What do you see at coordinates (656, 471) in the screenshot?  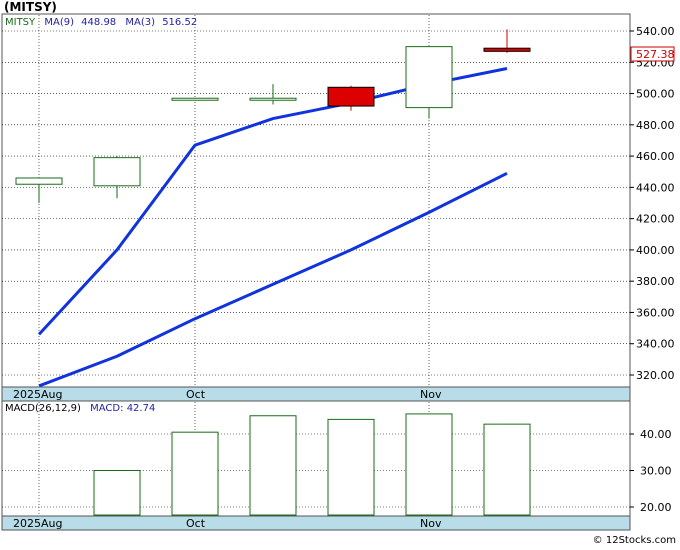 I see `macd-y-tick-label: 30.00` at bounding box center [656, 471].